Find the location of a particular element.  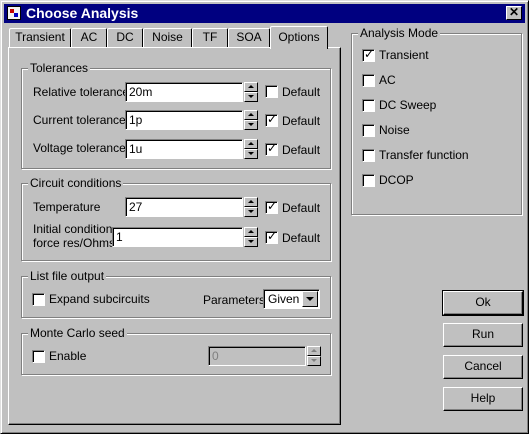

tab-tf: TF is located at coordinates (210, 37).